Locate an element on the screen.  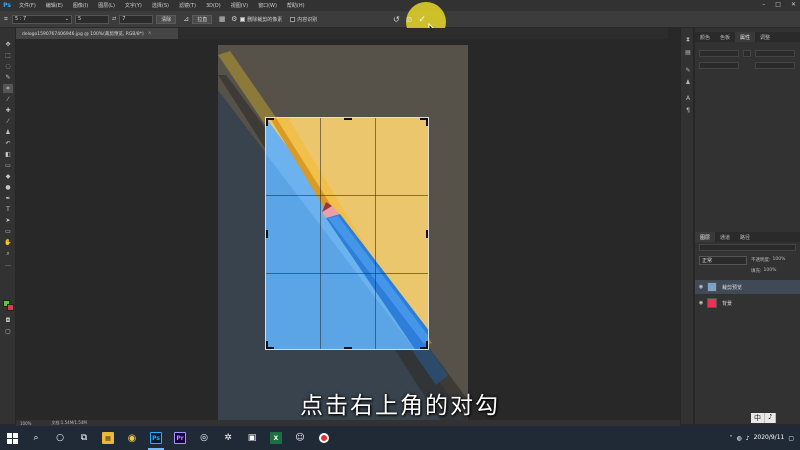
menu-layer: 图层(L) is located at coordinates (106, 5).